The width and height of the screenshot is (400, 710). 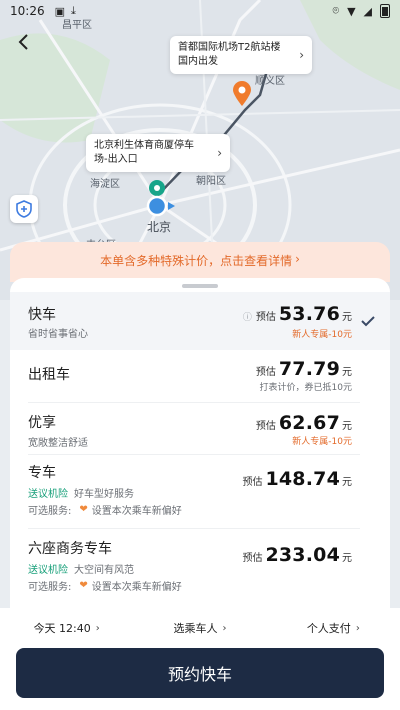 I want to click on safety-shield-button, so click(x=24, y=209).